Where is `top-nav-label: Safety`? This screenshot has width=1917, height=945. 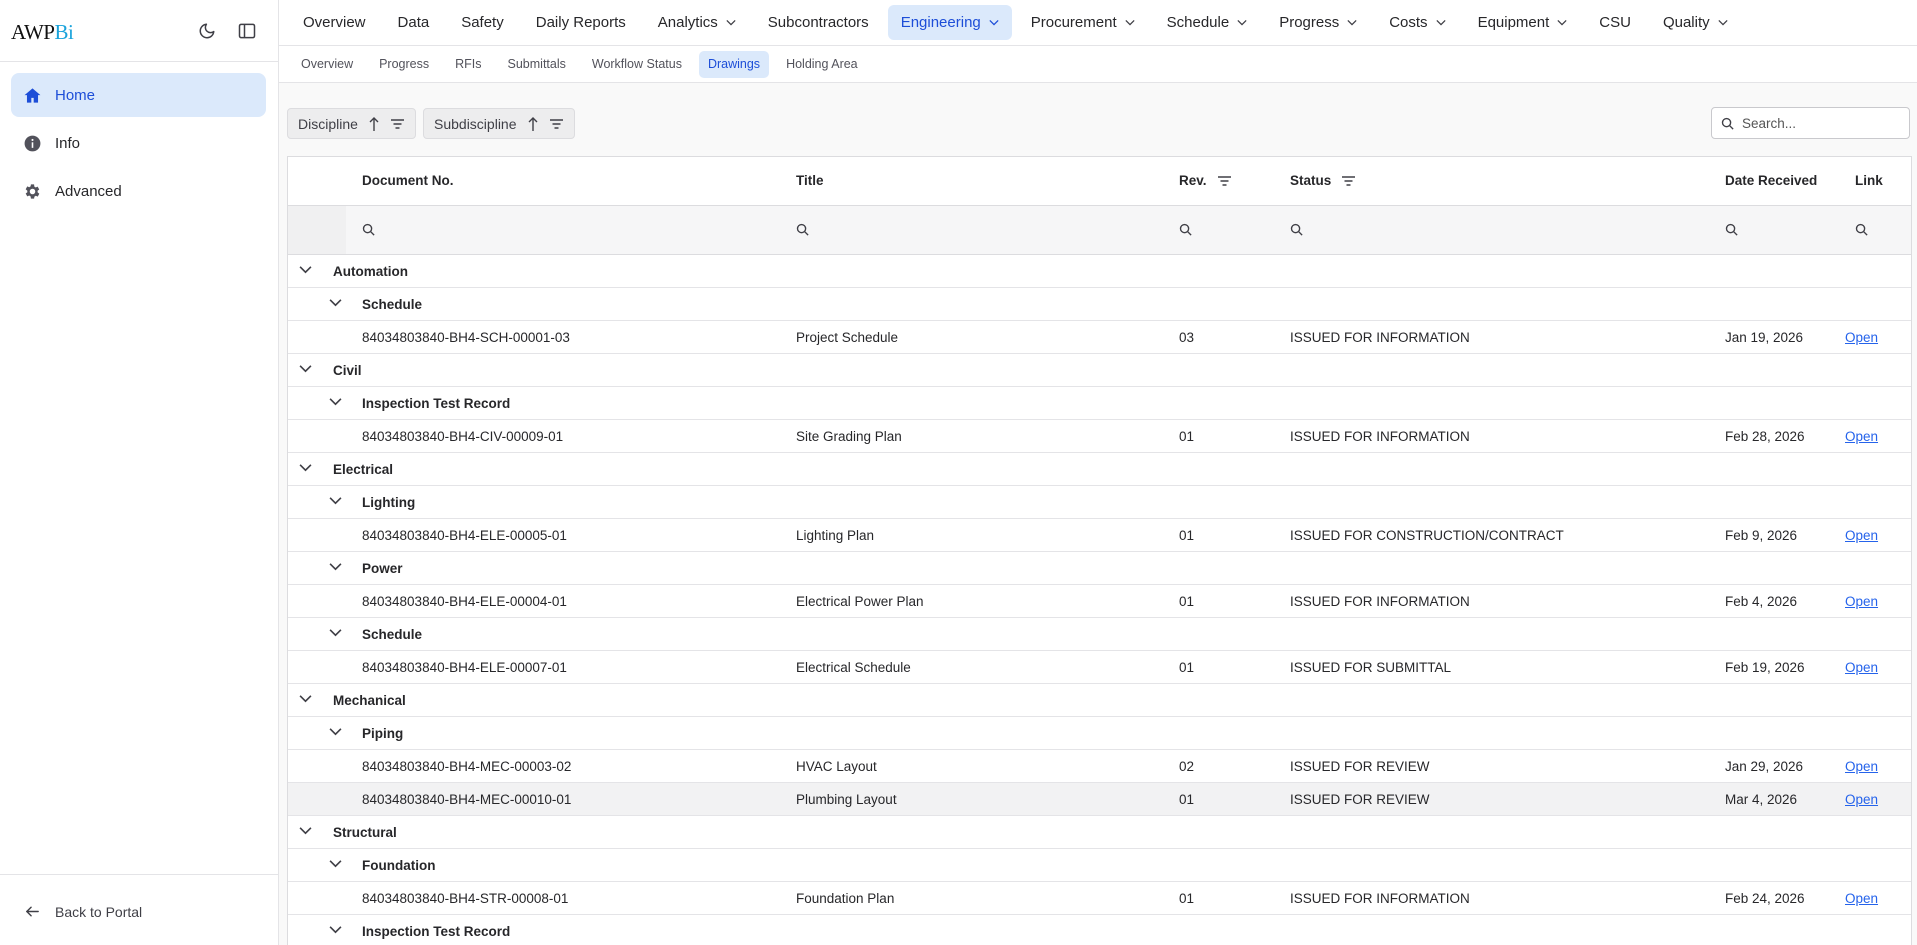 top-nav-label: Safety is located at coordinates (482, 22).